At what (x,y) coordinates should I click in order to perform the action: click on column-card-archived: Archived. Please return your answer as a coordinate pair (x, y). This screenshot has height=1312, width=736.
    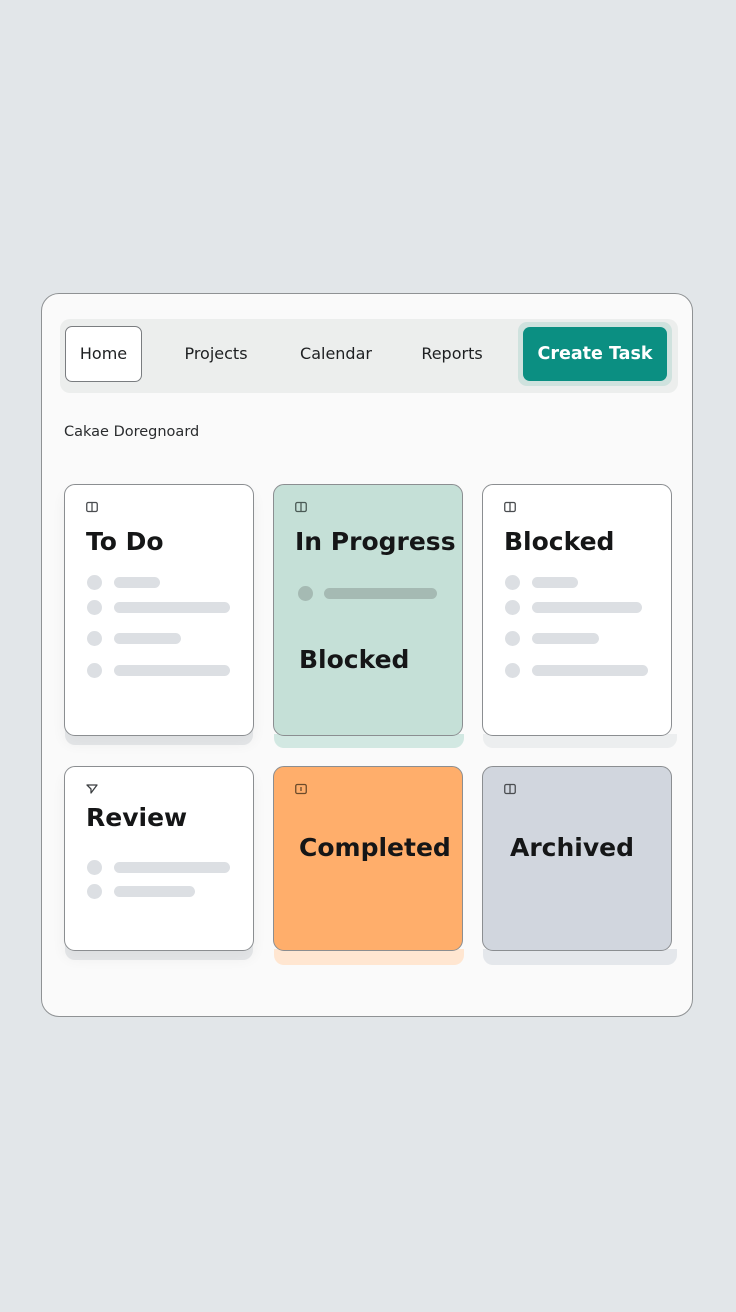
    Looking at the image, I should click on (577, 858).